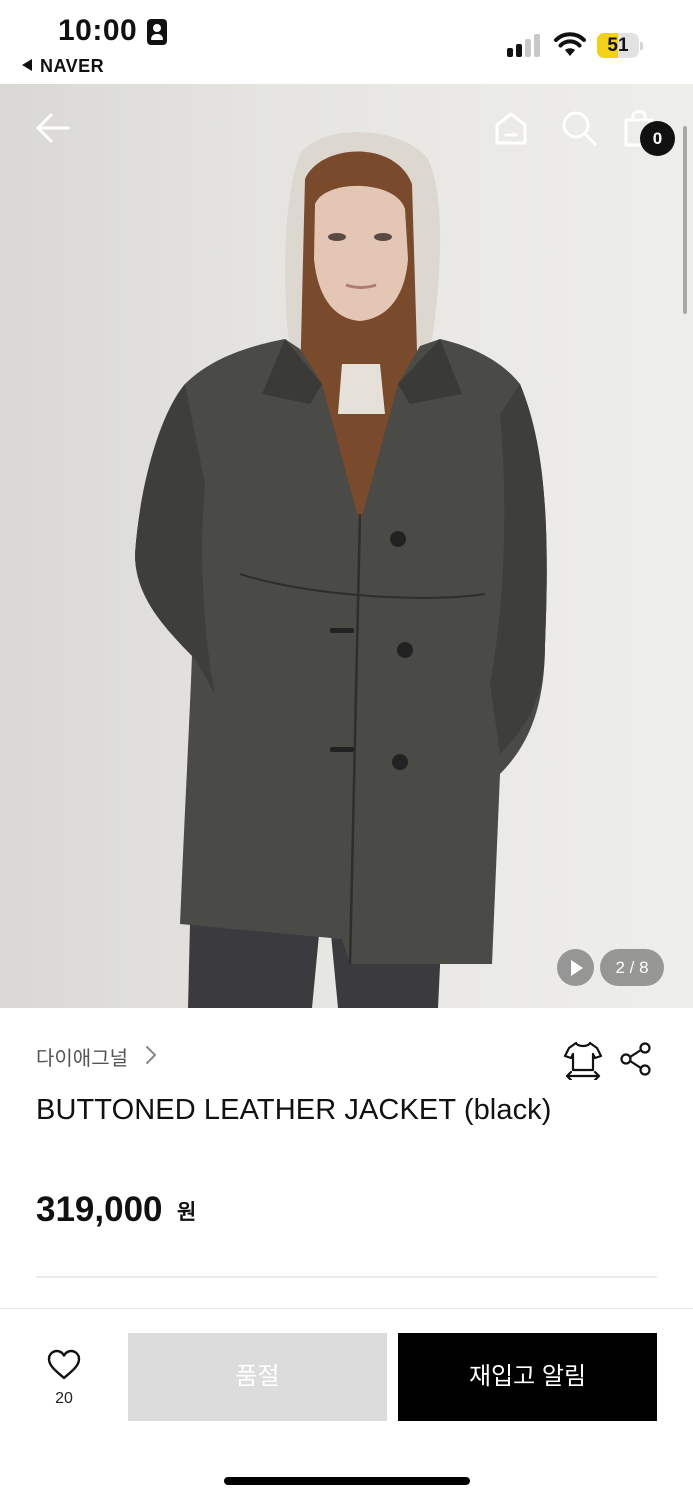 This screenshot has width=693, height=1500. Describe the element at coordinates (98, 30) in the screenshot. I see `status-time: 10:00` at that location.